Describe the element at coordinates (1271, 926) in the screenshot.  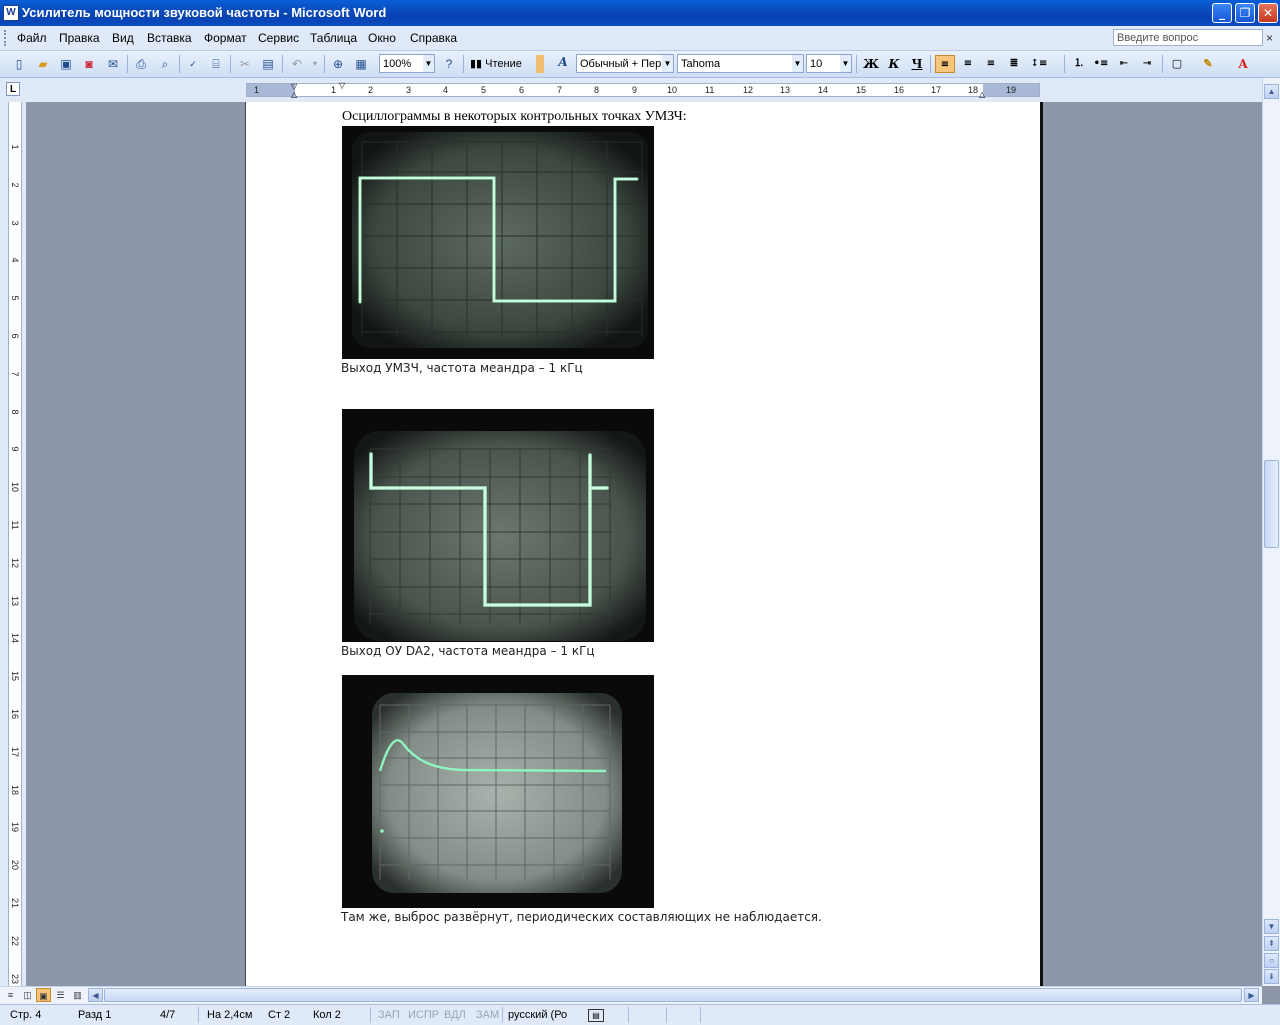
I see `scroll-down-icon: ▼` at that location.